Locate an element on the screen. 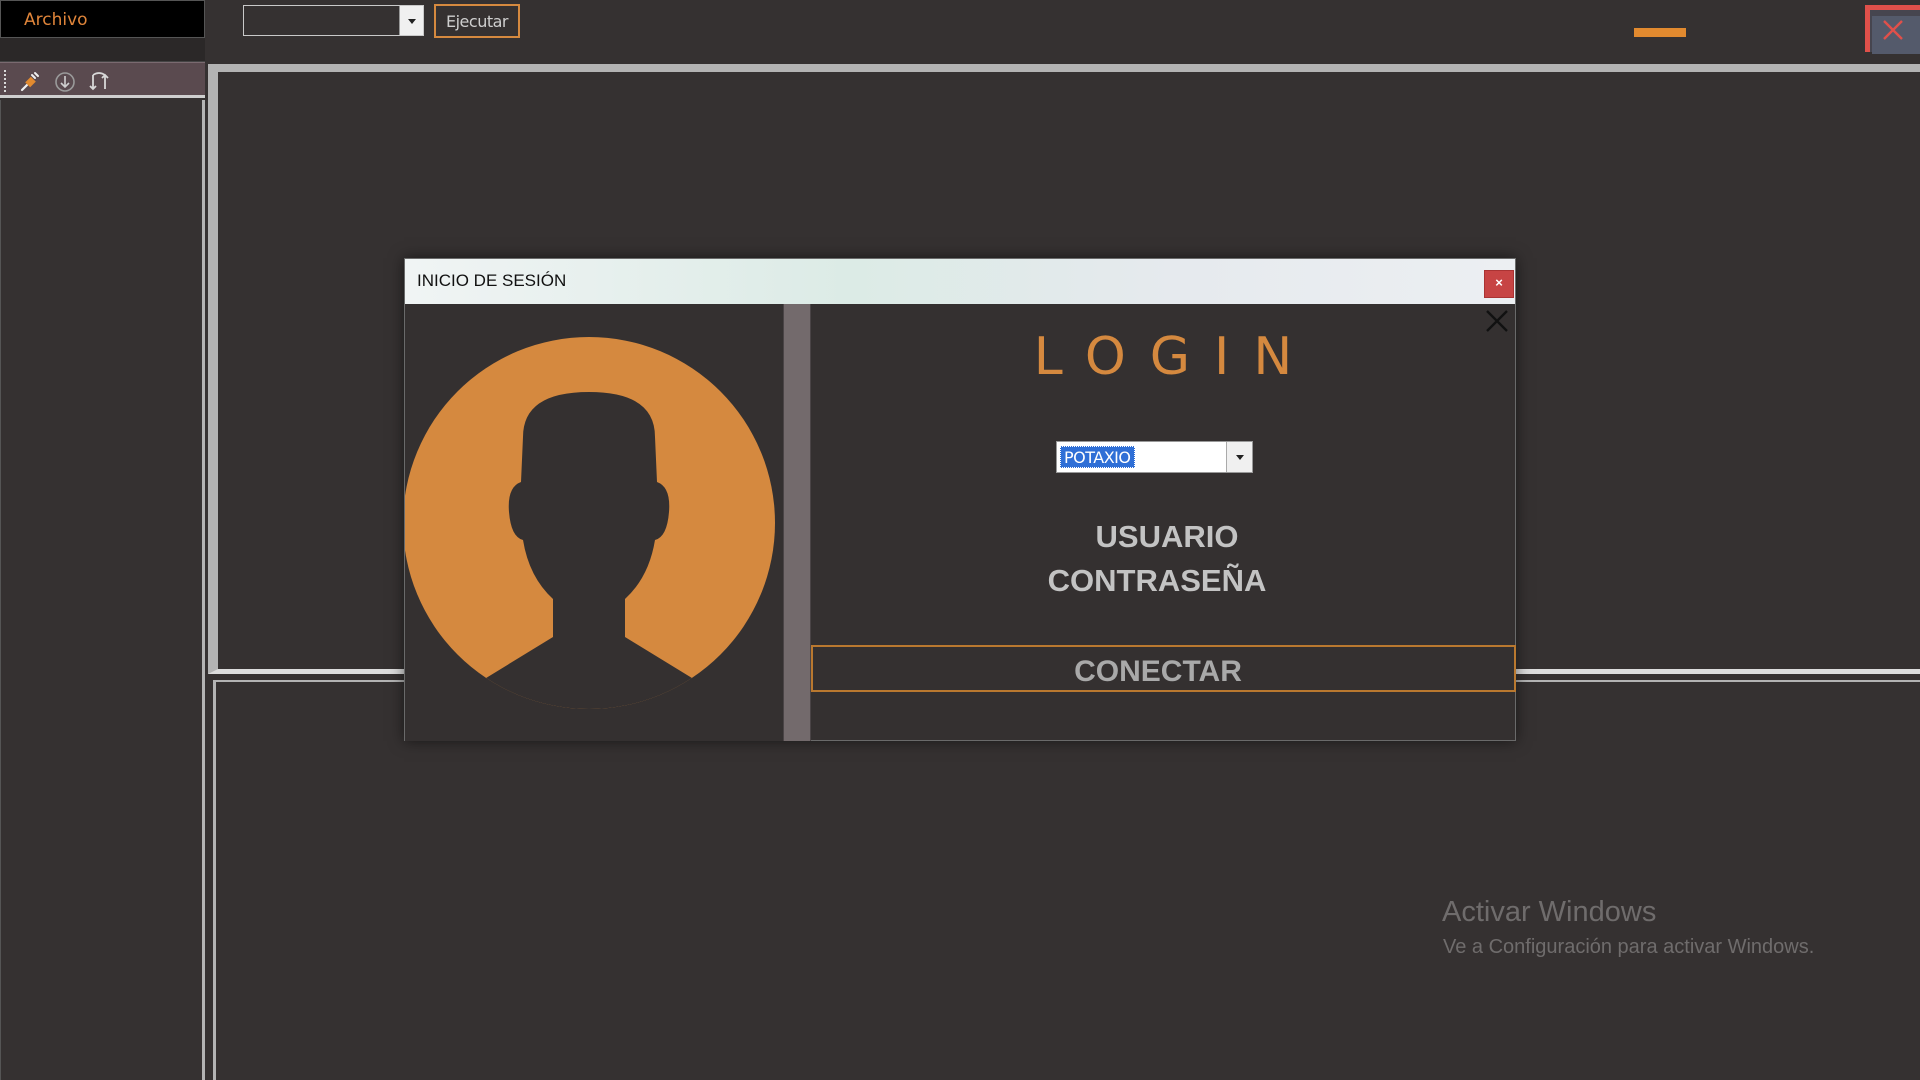  login-heading: LOGIN is located at coordinates (1175, 357).